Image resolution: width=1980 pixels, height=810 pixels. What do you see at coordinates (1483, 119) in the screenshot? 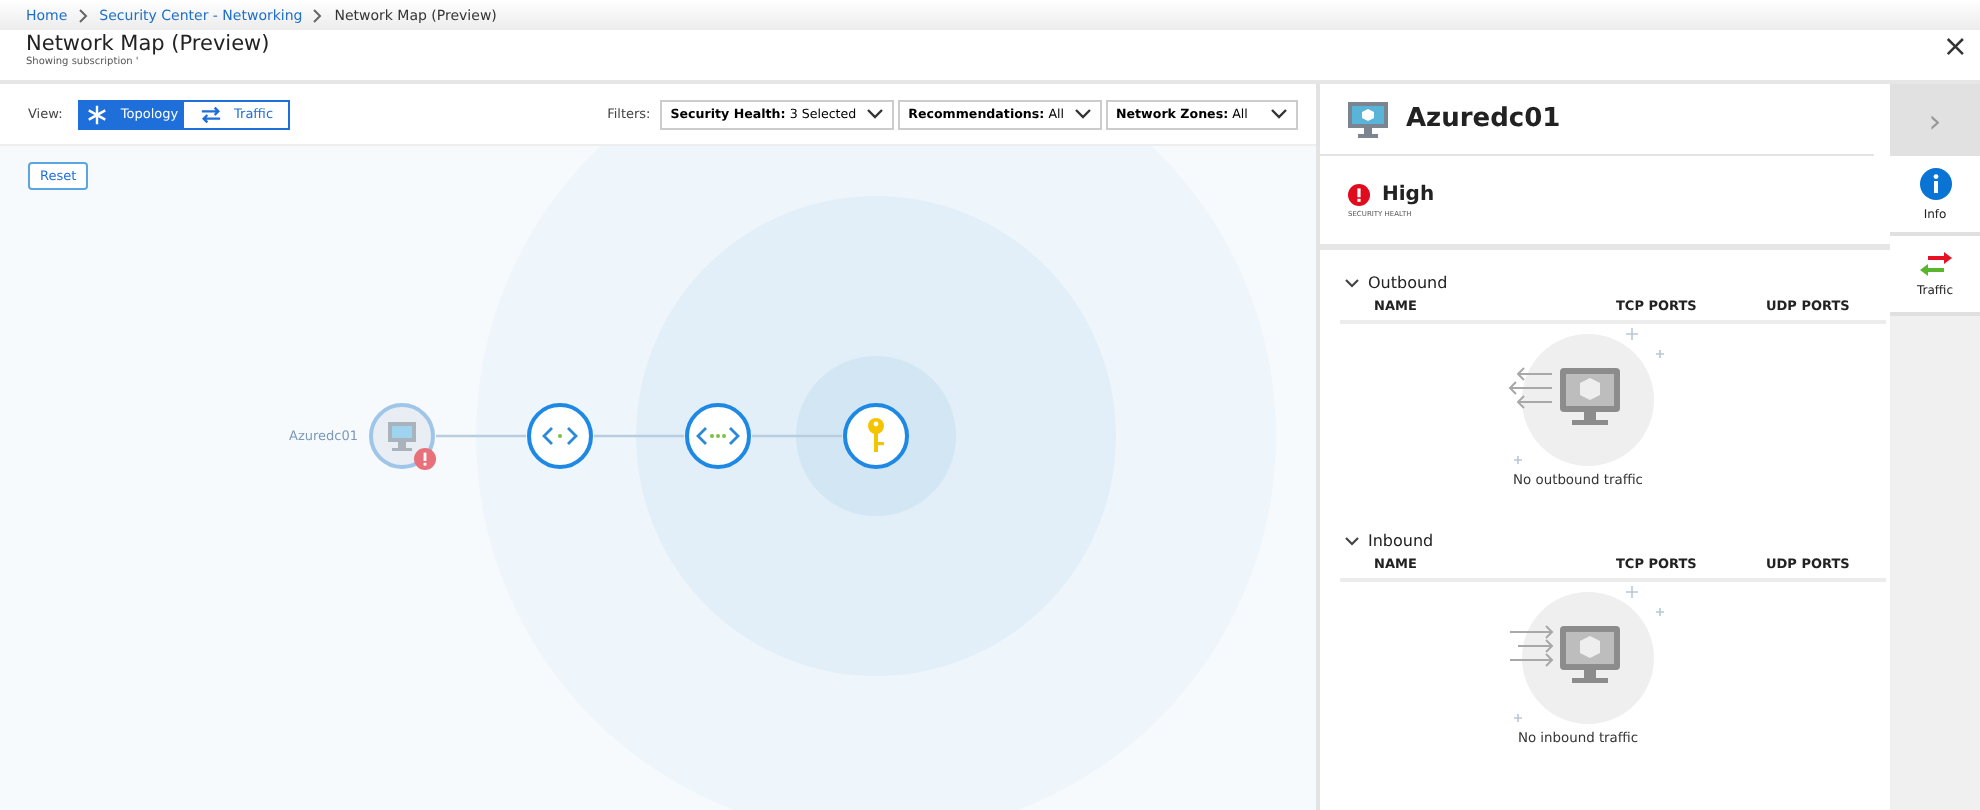
I see `resource-title: Azuredc01` at bounding box center [1483, 119].